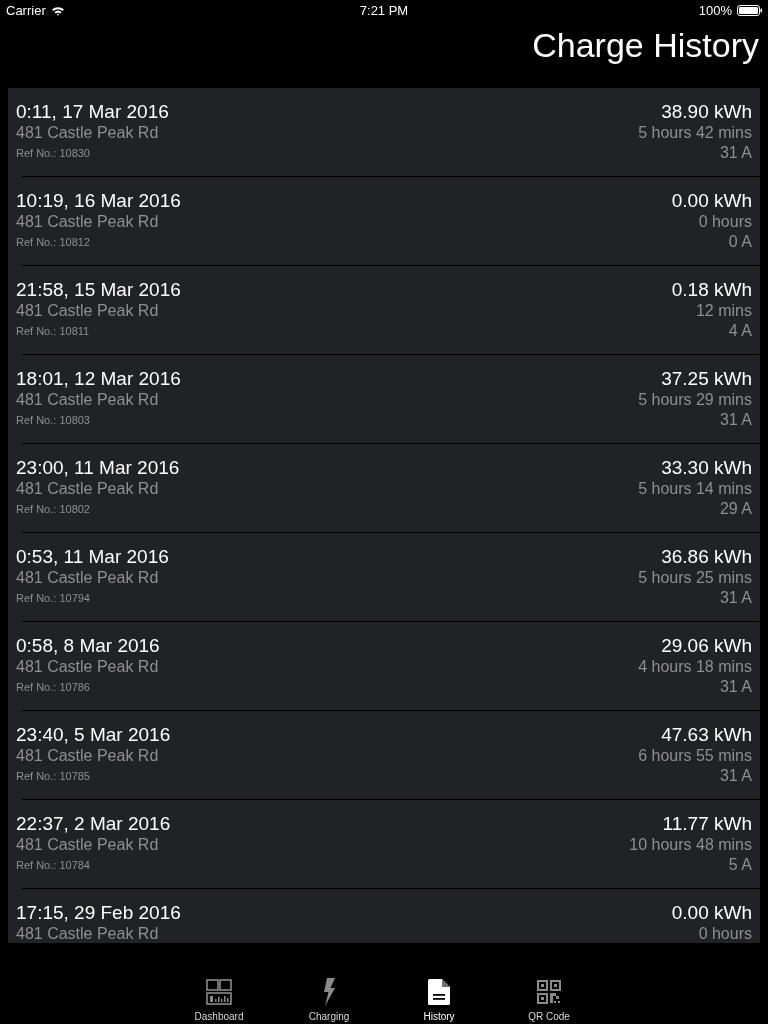 The image size is (768, 1024). I want to click on tab-button: History, so click(439, 999).